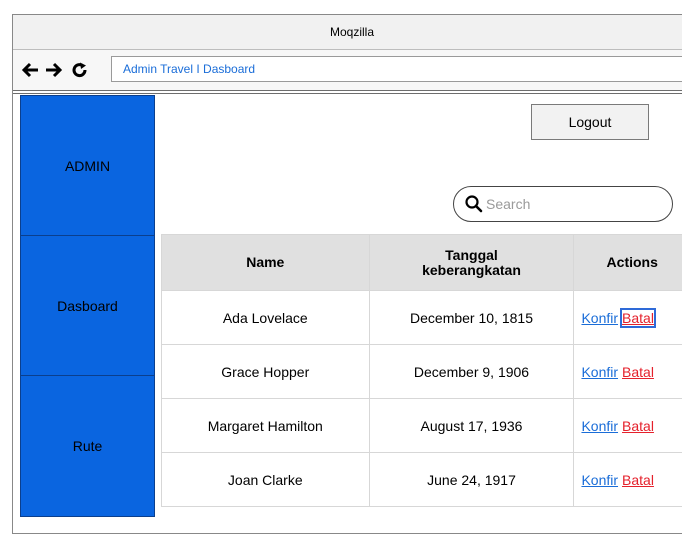 This screenshot has height=534, width=682. I want to click on navigation-bar: Admin Travel I Dasboard, so click(347, 70).